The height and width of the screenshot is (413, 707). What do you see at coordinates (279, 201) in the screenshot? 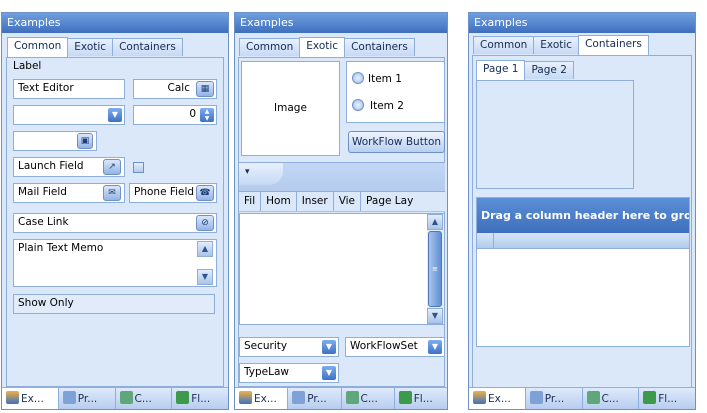
I see `ribbon-tab: Hom` at bounding box center [279, 201].